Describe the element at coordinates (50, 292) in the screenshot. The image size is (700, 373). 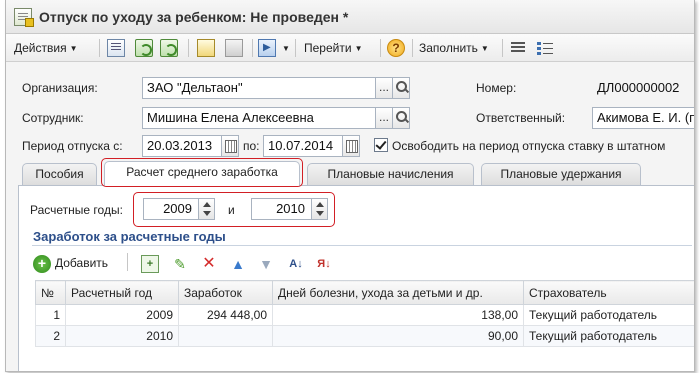
I see `column-header-number: №` at that location.